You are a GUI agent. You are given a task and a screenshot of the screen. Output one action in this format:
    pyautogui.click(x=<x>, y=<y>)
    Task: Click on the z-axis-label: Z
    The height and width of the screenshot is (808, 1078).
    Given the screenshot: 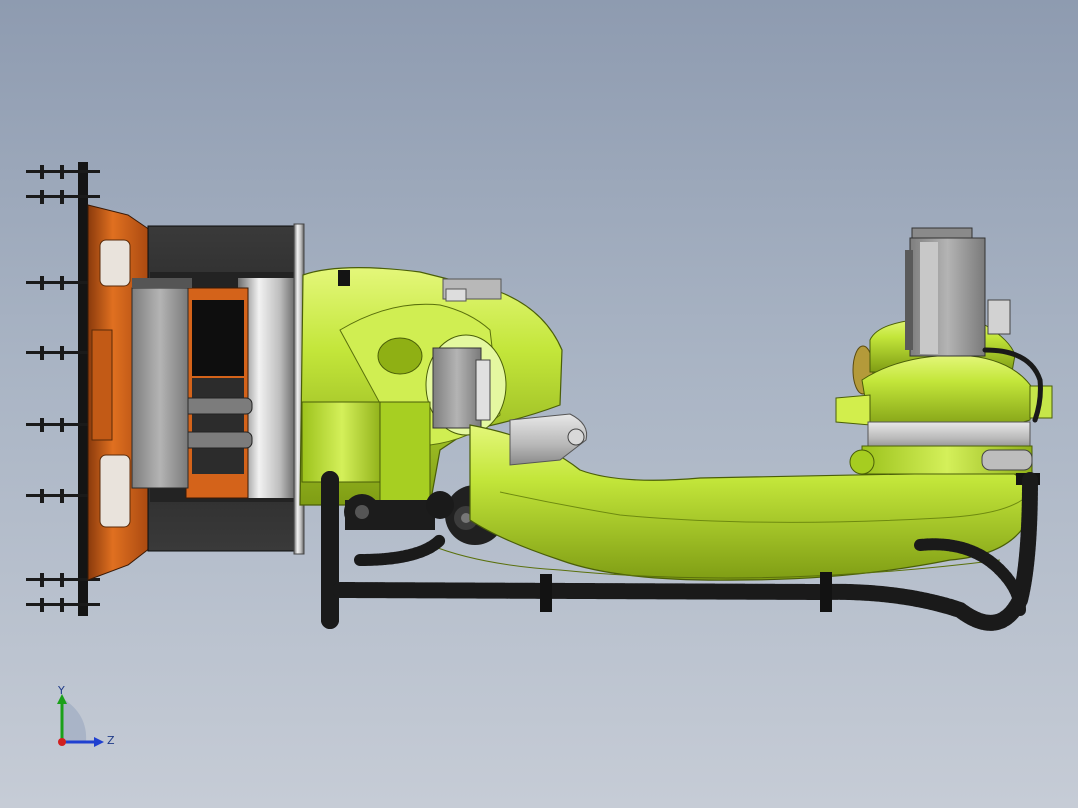 What is the action you would take?
    pyautogui.click(x=111, y=740)
    